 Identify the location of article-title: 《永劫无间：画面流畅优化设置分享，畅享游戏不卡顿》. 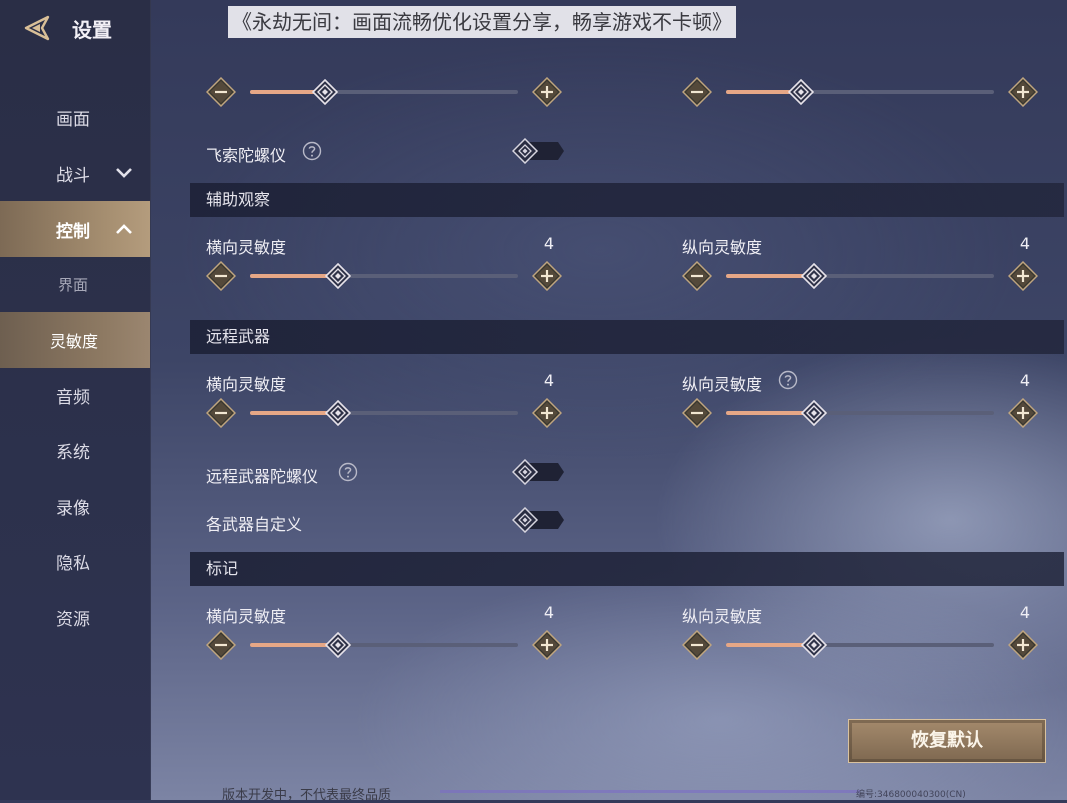
(482, 22).